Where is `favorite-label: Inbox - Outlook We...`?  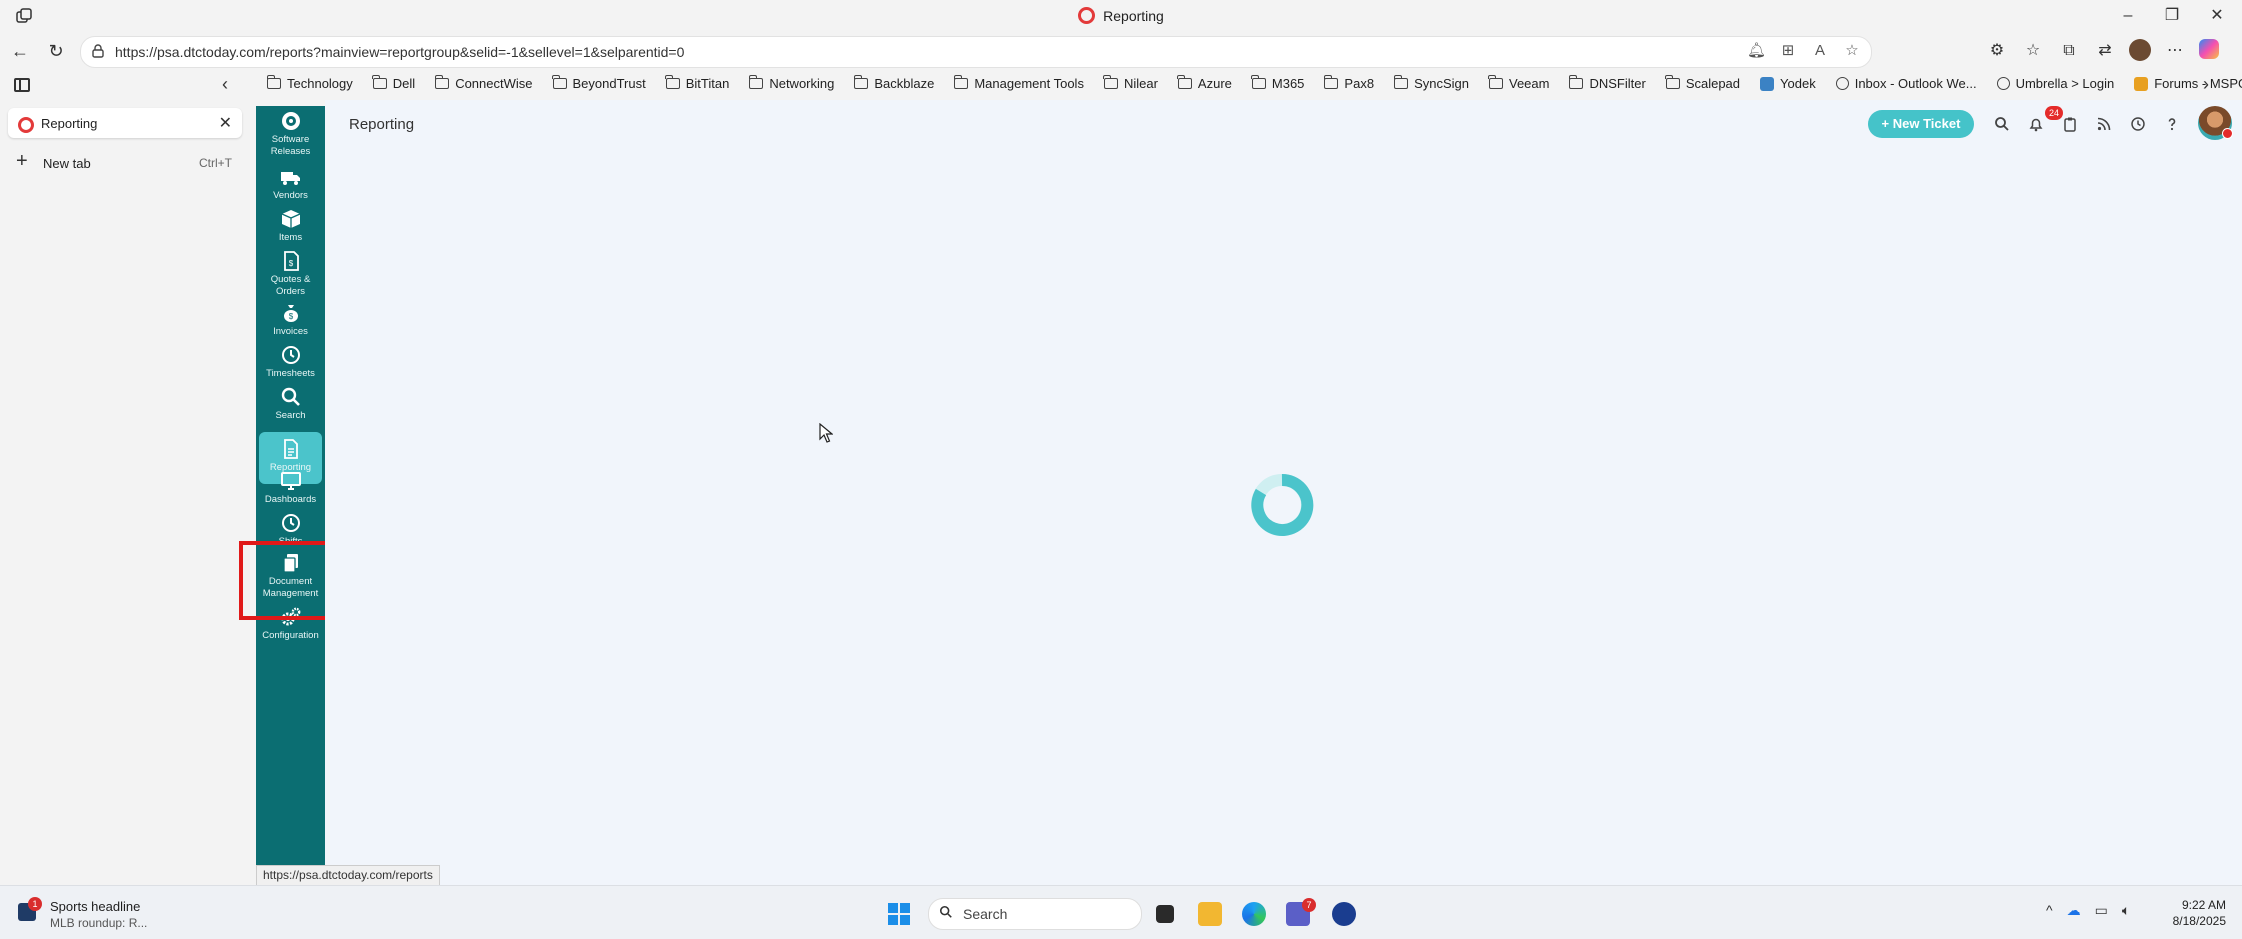 favorite-label: Inbox - Outlook We... is located at coordinates (1915, 83).